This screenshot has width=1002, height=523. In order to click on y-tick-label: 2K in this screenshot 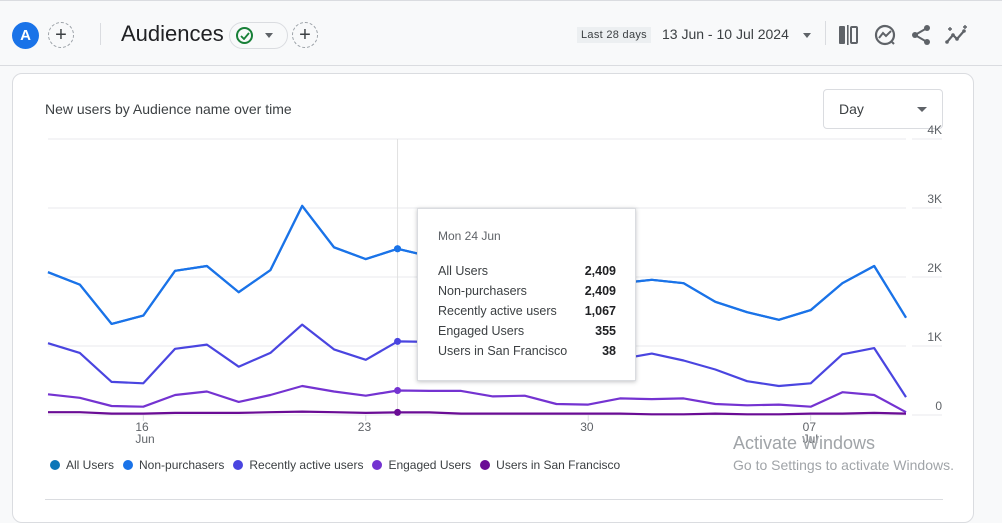, I will do `click(934, 268)`.